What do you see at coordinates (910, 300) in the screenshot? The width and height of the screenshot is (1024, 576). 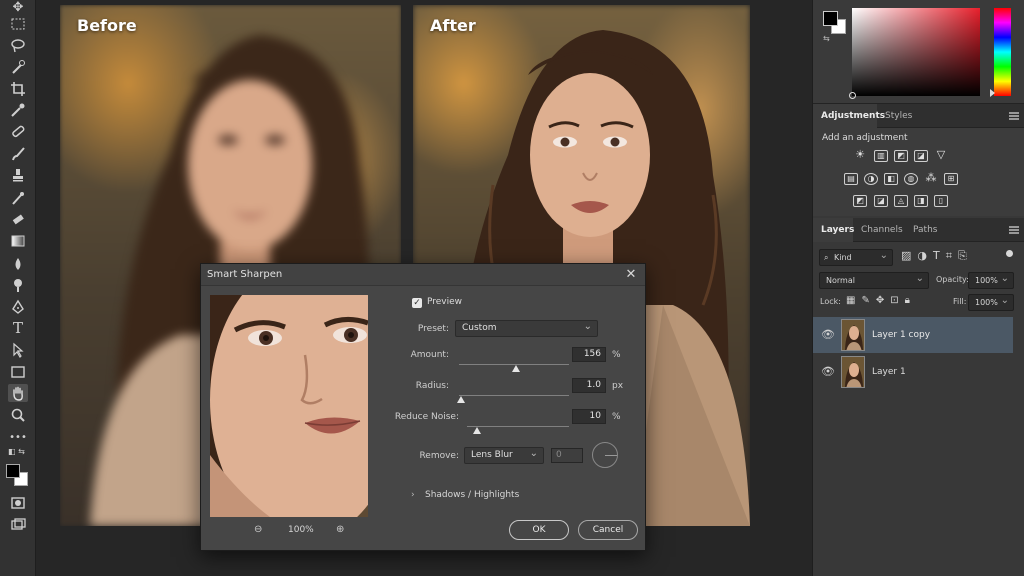 I see `lock-all-icon: 🔒︎` at bounding box center [910, 300].